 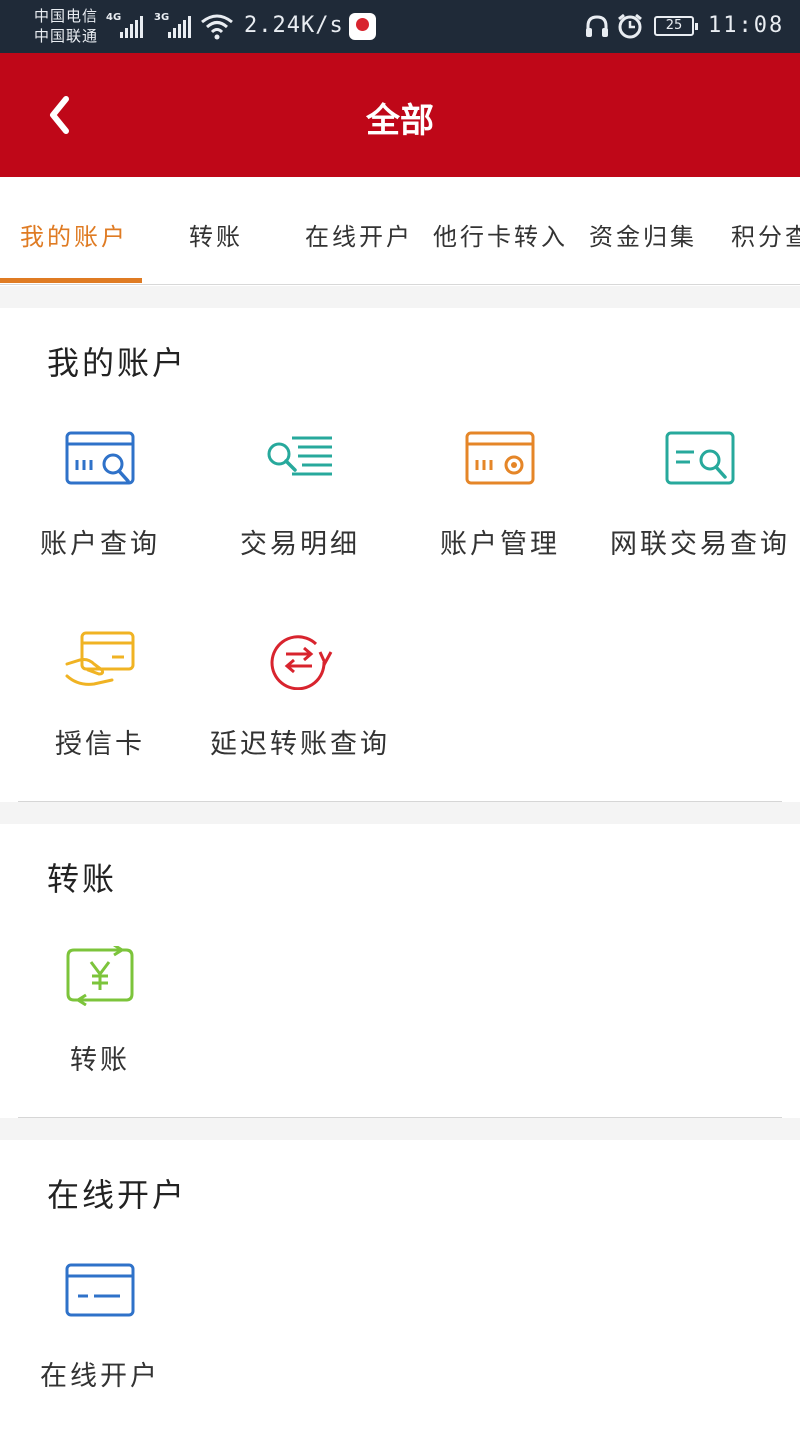 What do you see at coordinates (216, 234) in the screenshot?
I see `tab-transfer: 转账` at bounding box center [216, 234].